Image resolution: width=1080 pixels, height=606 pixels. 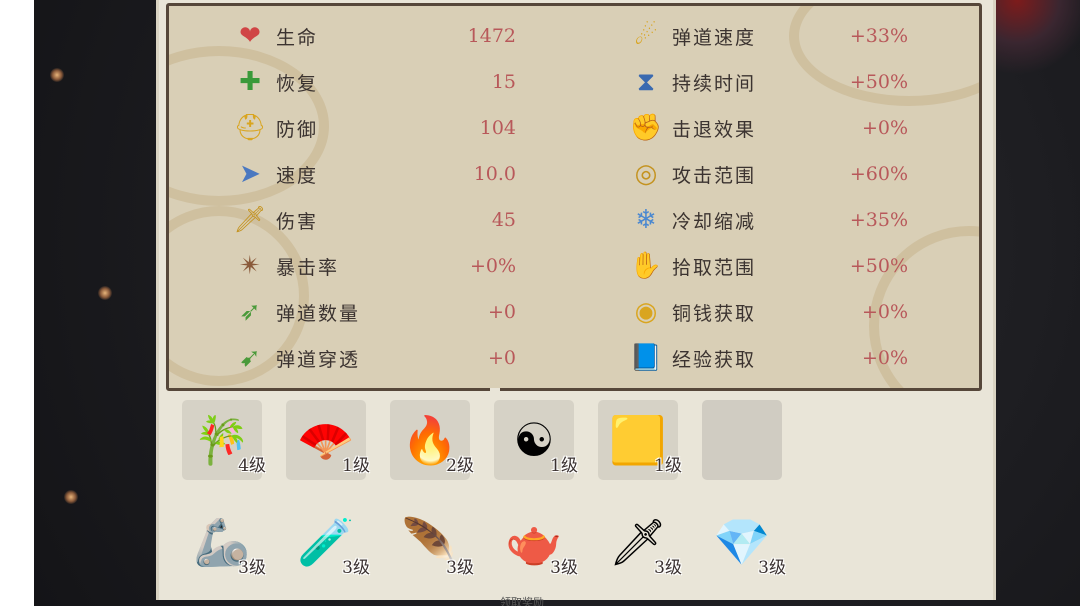 I want to click on item-slot: 🧪 3级, so click(x=328, y=542).